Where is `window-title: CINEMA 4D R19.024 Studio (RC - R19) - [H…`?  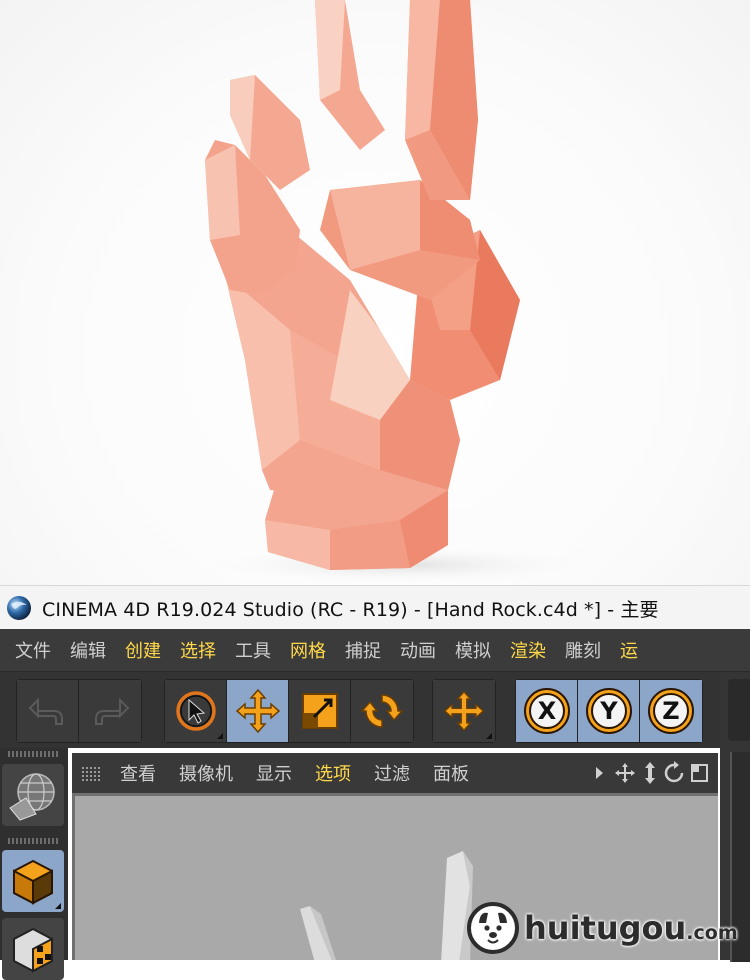
window-title: CINEMA 4D R19.024 Studio (RC - R19) - [H… is located at coordinates (350, 609).